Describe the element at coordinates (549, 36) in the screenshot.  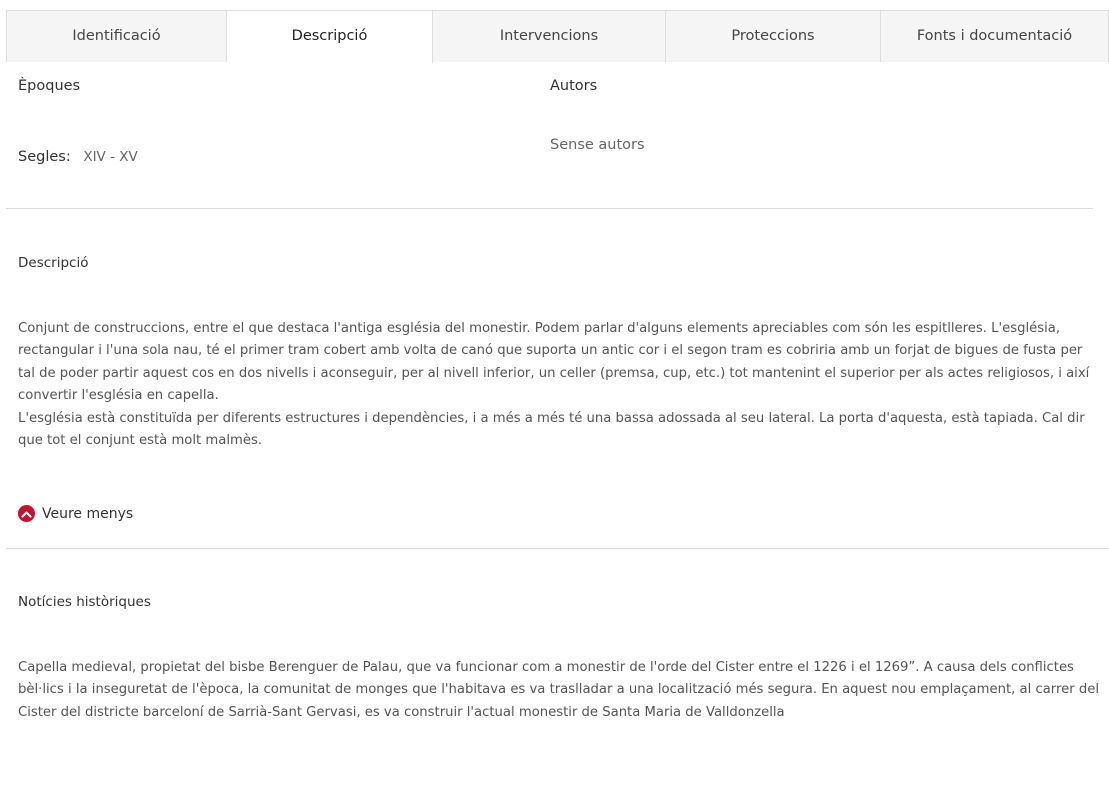
I see `tab-intervencions: Intervencions` at that location.